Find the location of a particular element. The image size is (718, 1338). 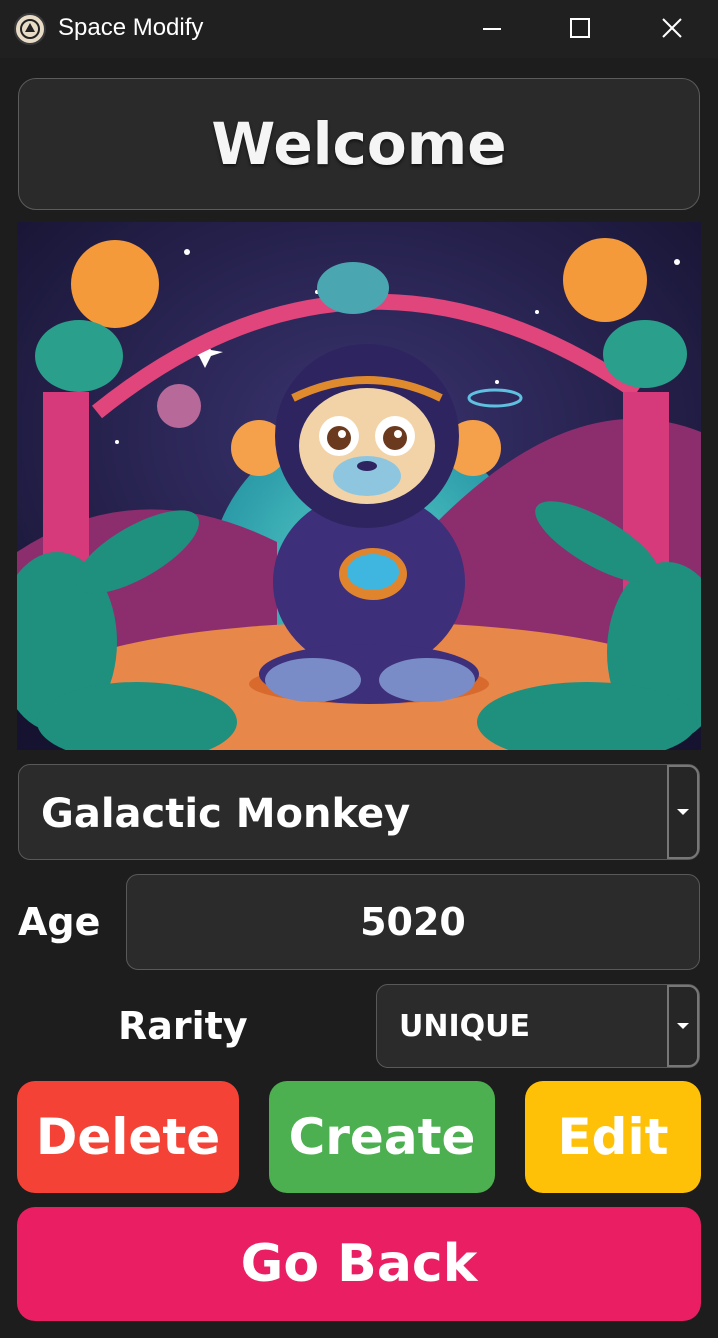

maximize-icon is located at coordinates (580, 28).